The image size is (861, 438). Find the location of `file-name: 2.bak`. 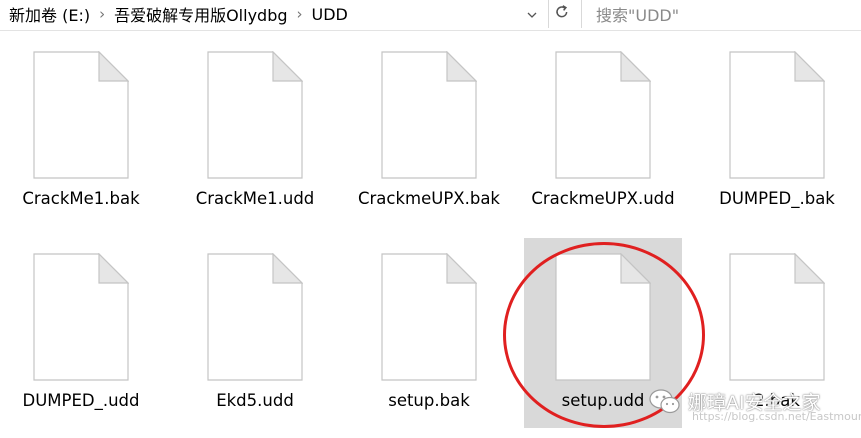

file-name: 2.bak is located at coordinates (777, 400).